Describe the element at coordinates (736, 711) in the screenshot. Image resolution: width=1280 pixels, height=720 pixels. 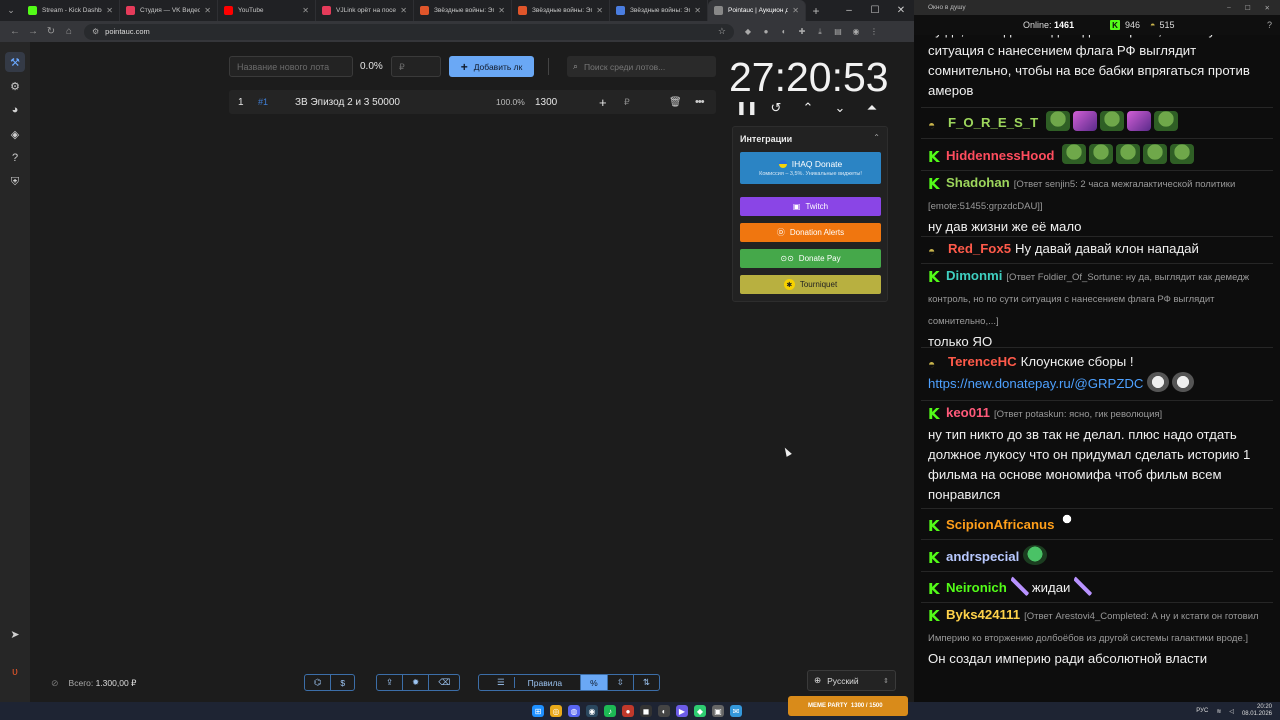
I see `app-icon: ✉` at that location.